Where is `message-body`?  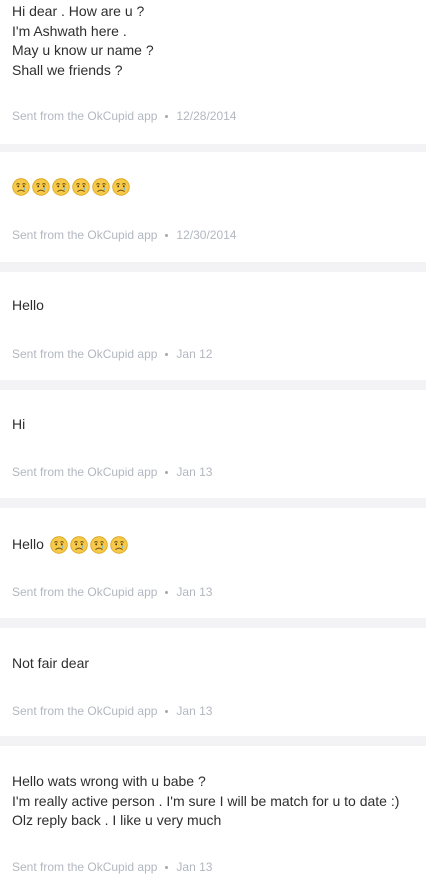 message-body is located at coordinates (213, 187).